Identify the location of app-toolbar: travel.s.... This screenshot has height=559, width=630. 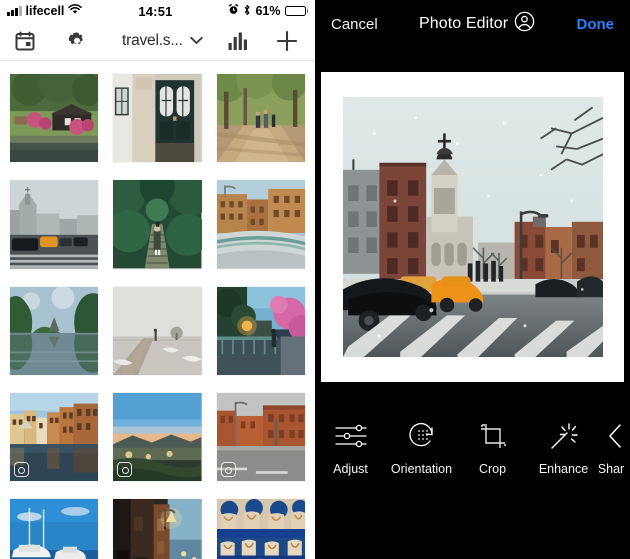
(157, 41).